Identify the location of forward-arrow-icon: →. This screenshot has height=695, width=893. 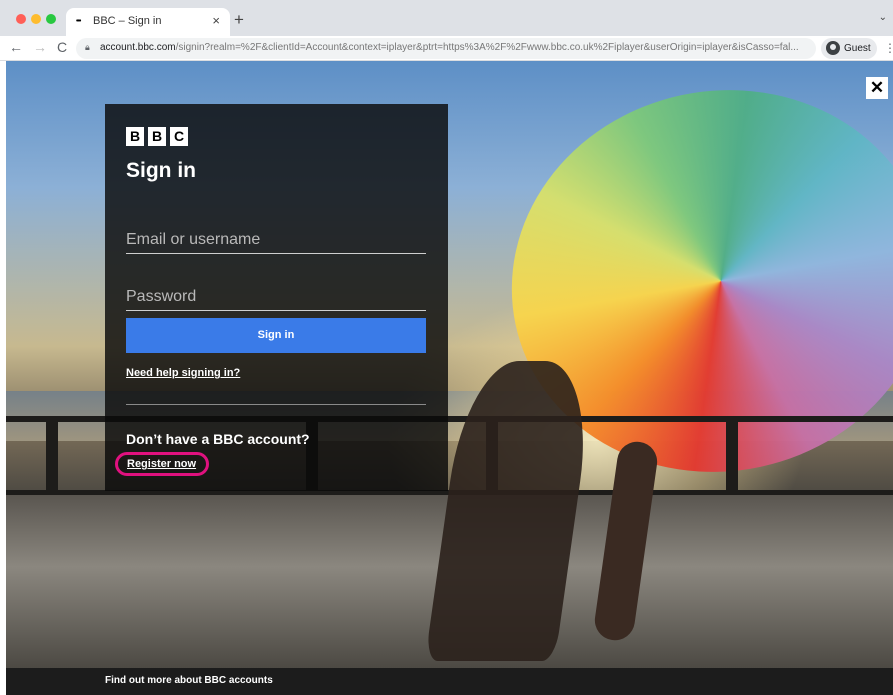
(40, 47).